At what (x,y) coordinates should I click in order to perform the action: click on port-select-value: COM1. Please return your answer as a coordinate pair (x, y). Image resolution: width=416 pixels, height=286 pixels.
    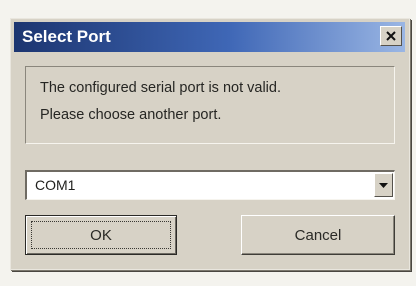
    Looking at the image, I should click on (55, 185).